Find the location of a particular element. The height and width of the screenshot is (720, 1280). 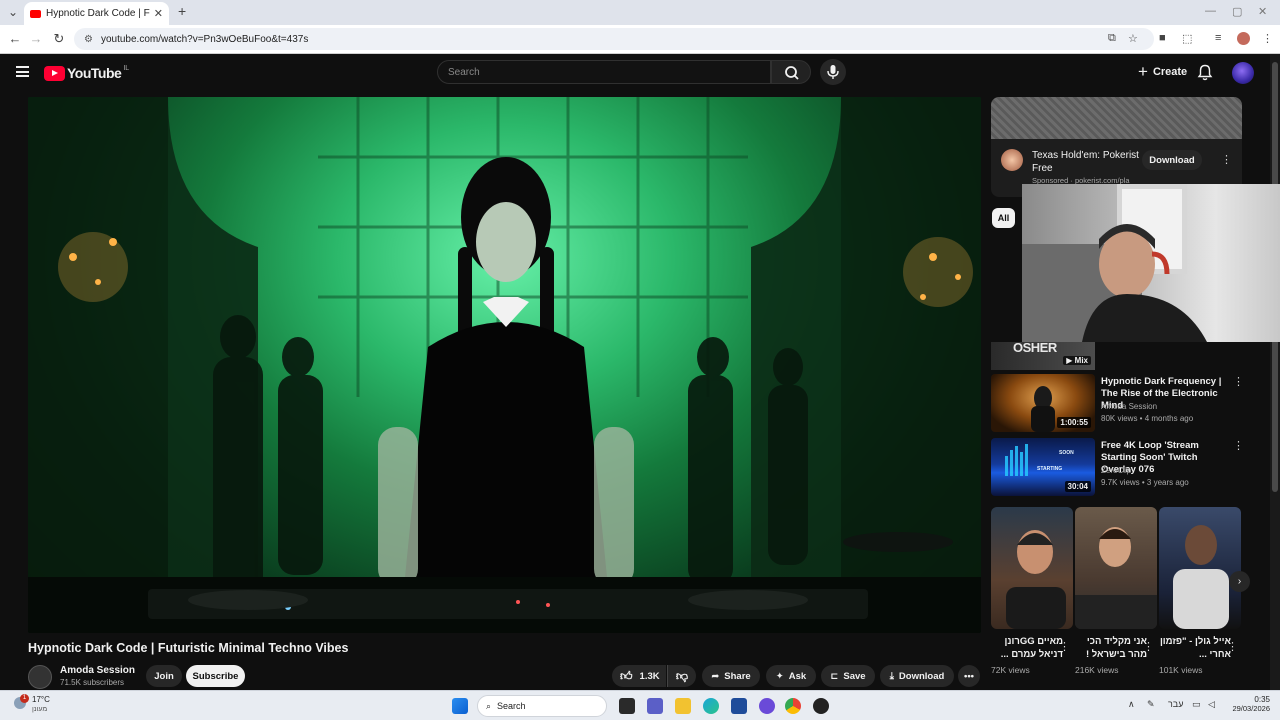

filter-chip-all: All is located at coordinates (1003, 218).